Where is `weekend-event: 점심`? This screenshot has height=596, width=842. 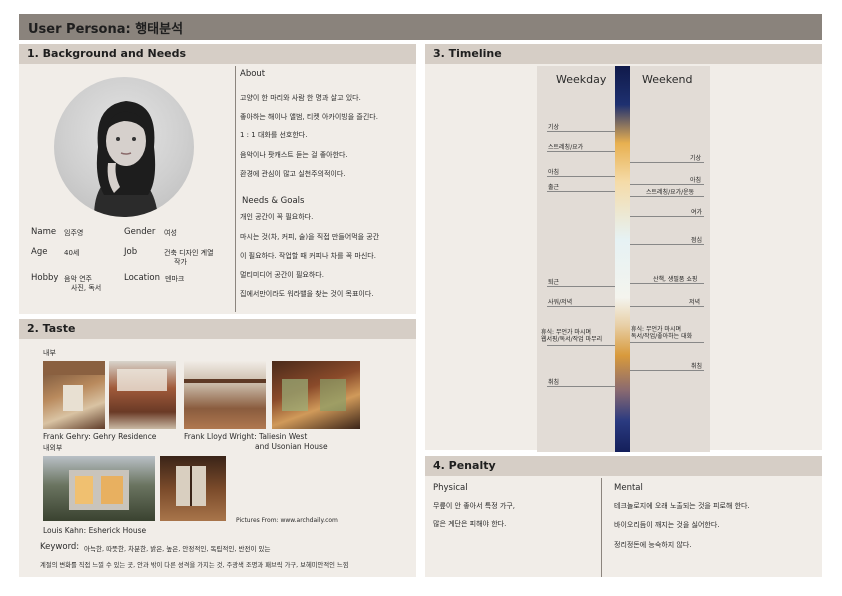 weekend-event: 점심 is located at coordinates (697, 240).